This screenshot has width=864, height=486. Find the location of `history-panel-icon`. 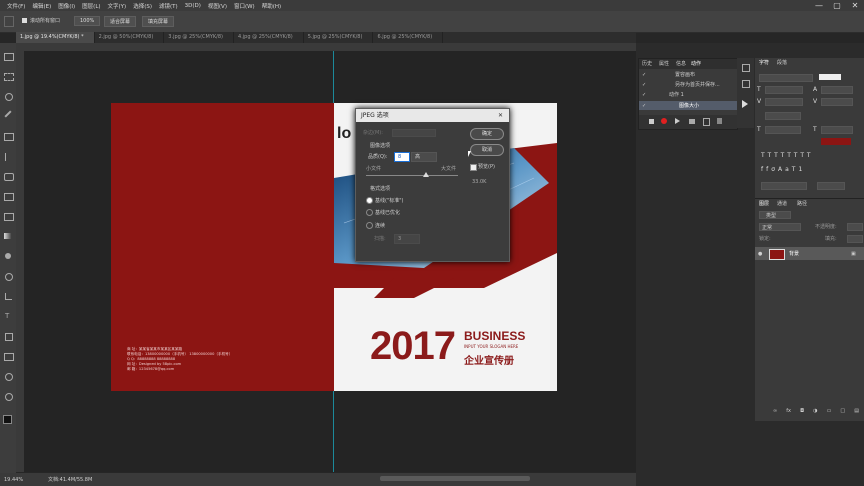

history-panel-icon is located at coordinates (746, 68).